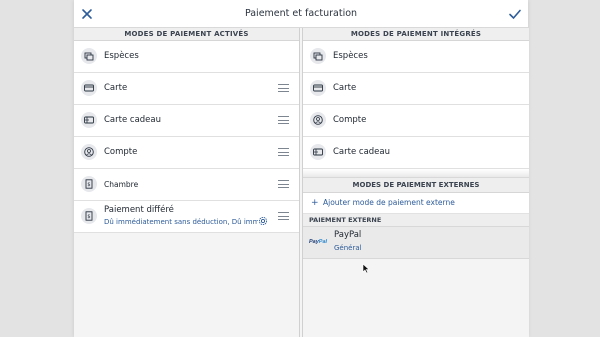 The height and width of the screenshot is (337, 600). I want to click on list-item-paypal: PayPal PayPal Général, so click(416, 243).